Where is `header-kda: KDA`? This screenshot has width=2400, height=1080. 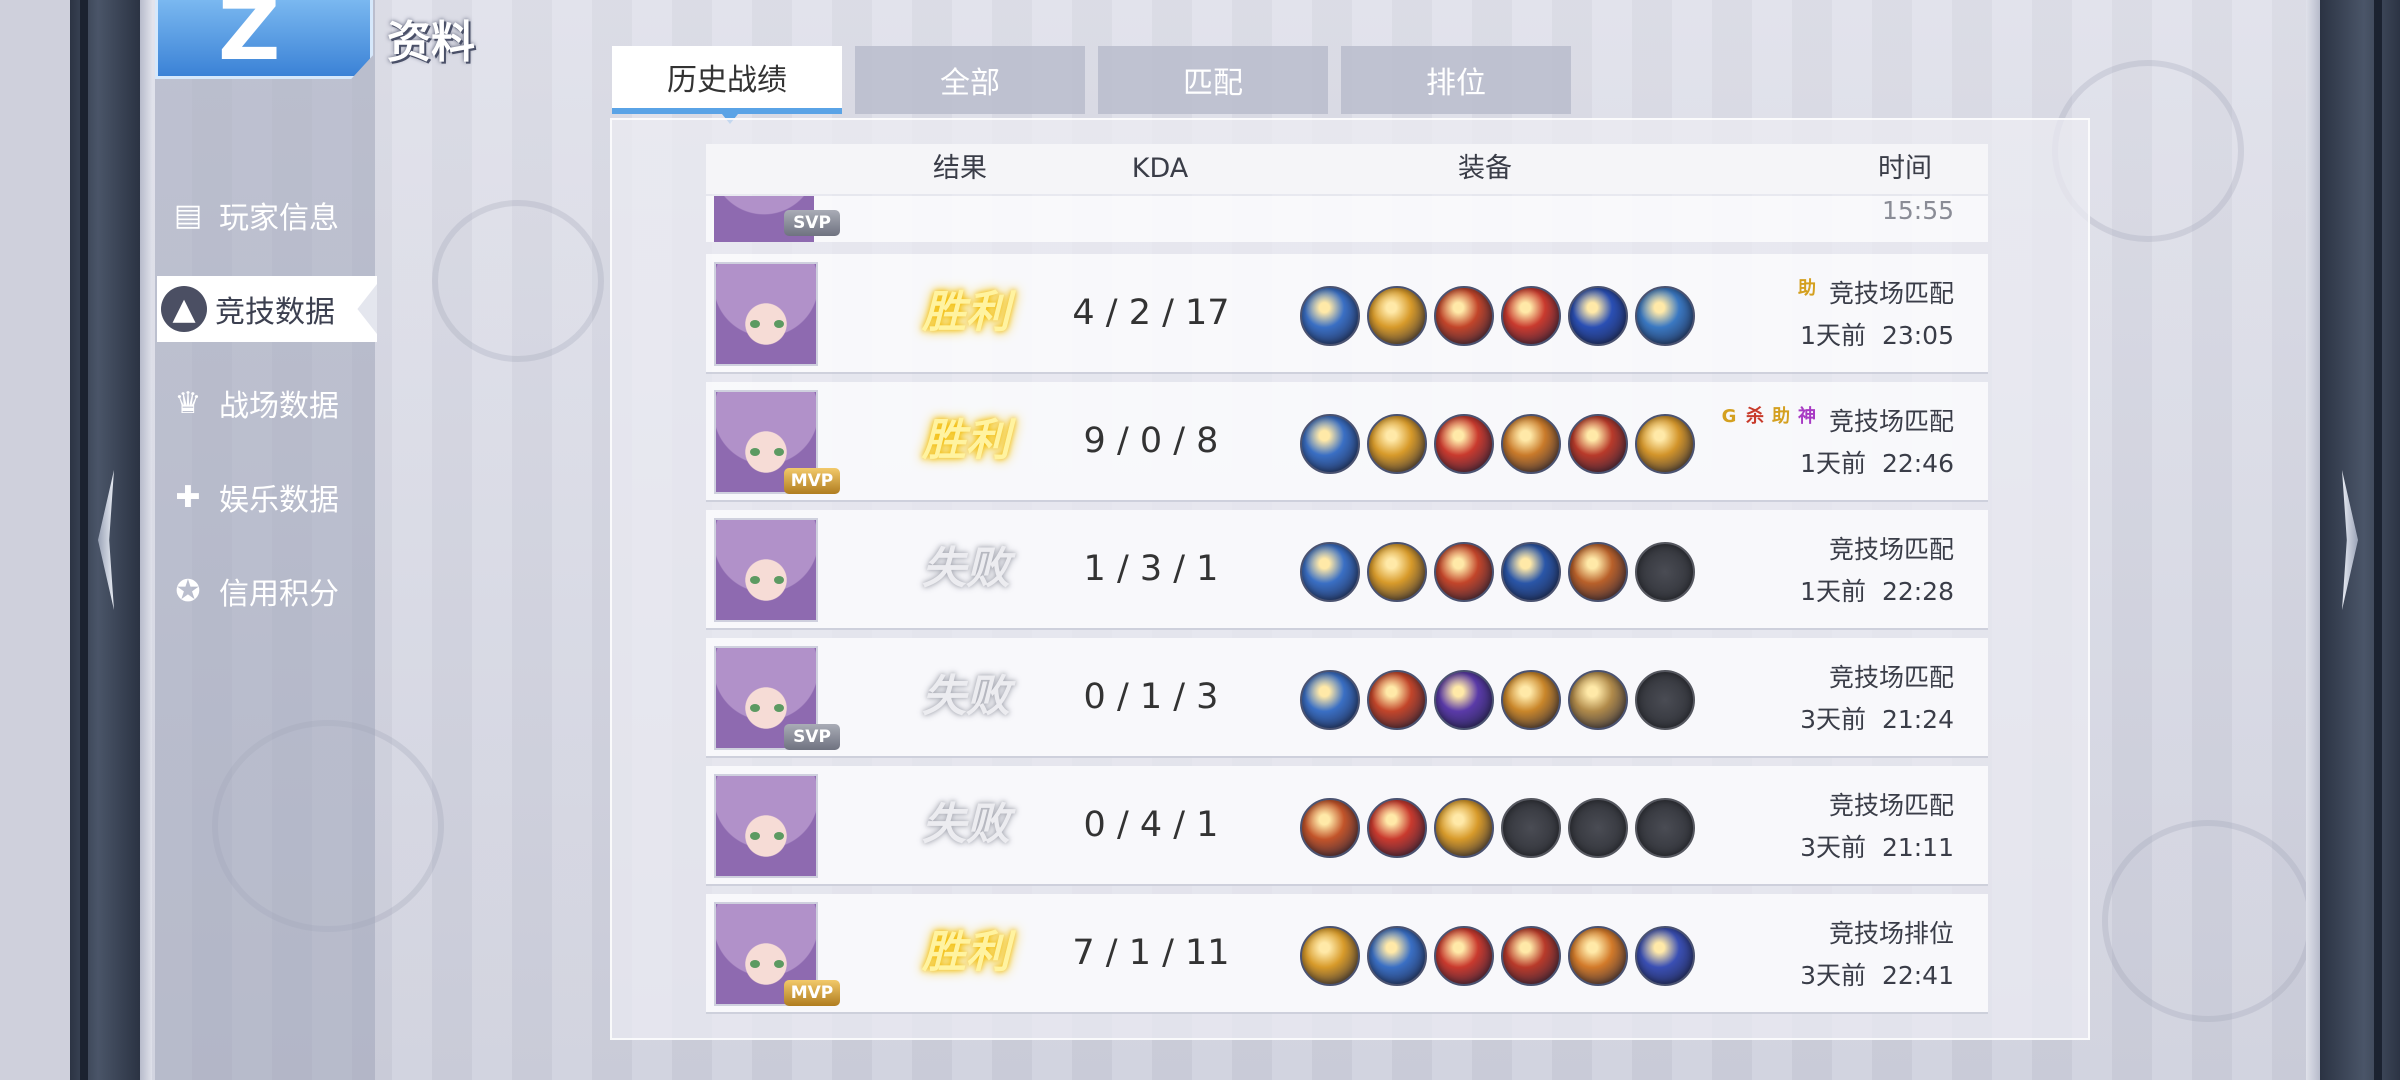
header-kda: KDA is located at coordinates (1160, 168).